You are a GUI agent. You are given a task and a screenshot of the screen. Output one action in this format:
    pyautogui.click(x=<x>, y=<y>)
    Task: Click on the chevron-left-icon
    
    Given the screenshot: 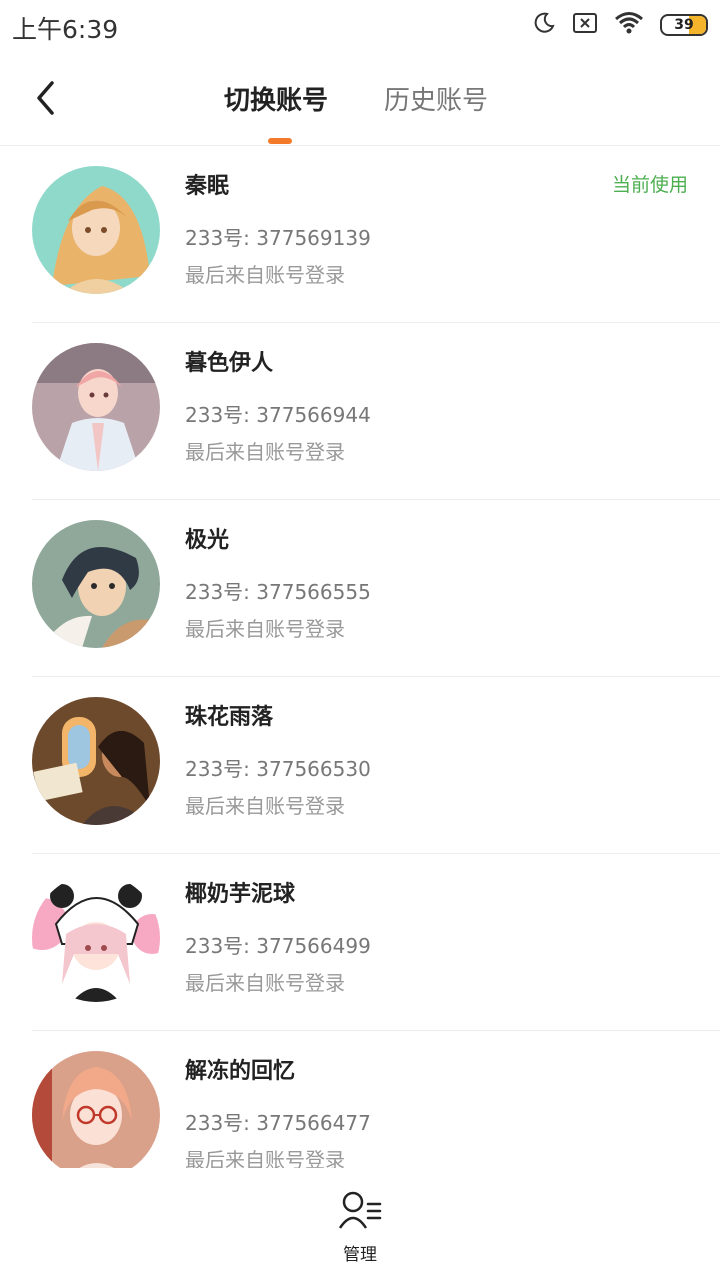 What is the action you would take?
    pyautogui.click(x=45, y=98)
    